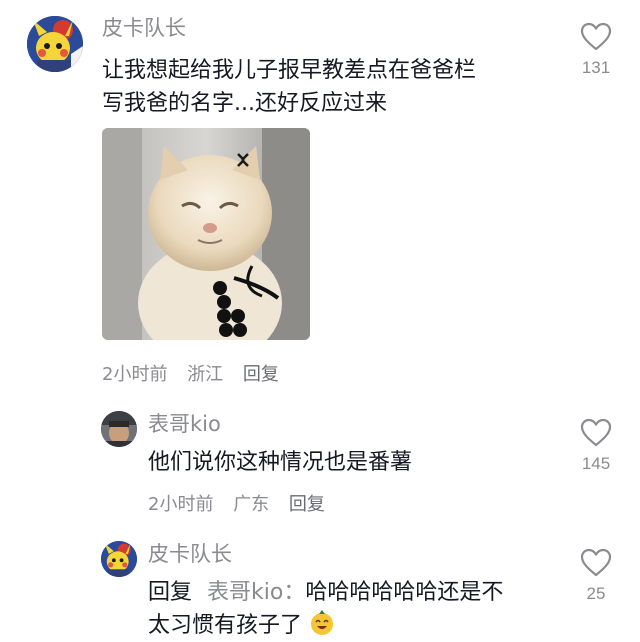 The width and height of the screenshot is (640, 642). I want to click on comment-text-line: 回复 表哥kio：哈哈哈哈哈哈还是不, so click(353, 592).